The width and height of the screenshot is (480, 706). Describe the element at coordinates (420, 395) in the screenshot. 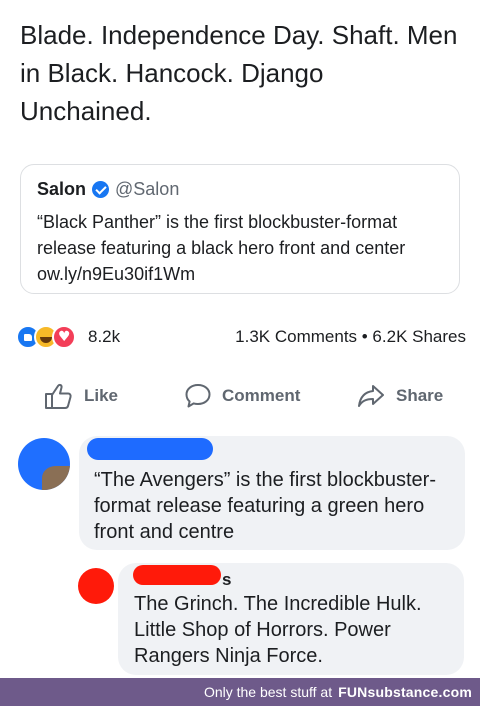

I see `share-label: Share` at that location.